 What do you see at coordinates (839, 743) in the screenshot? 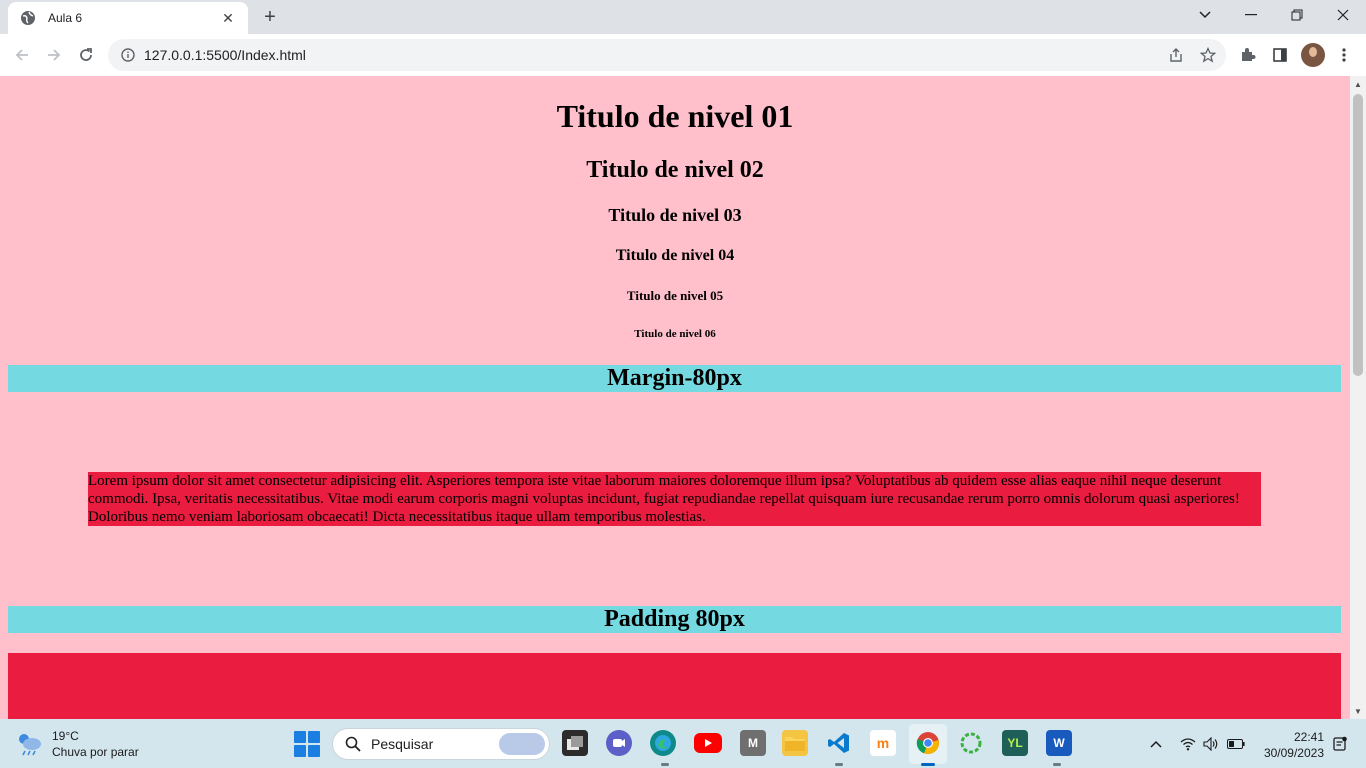
I see `vscode-icon` at bounding box center [839, 743].